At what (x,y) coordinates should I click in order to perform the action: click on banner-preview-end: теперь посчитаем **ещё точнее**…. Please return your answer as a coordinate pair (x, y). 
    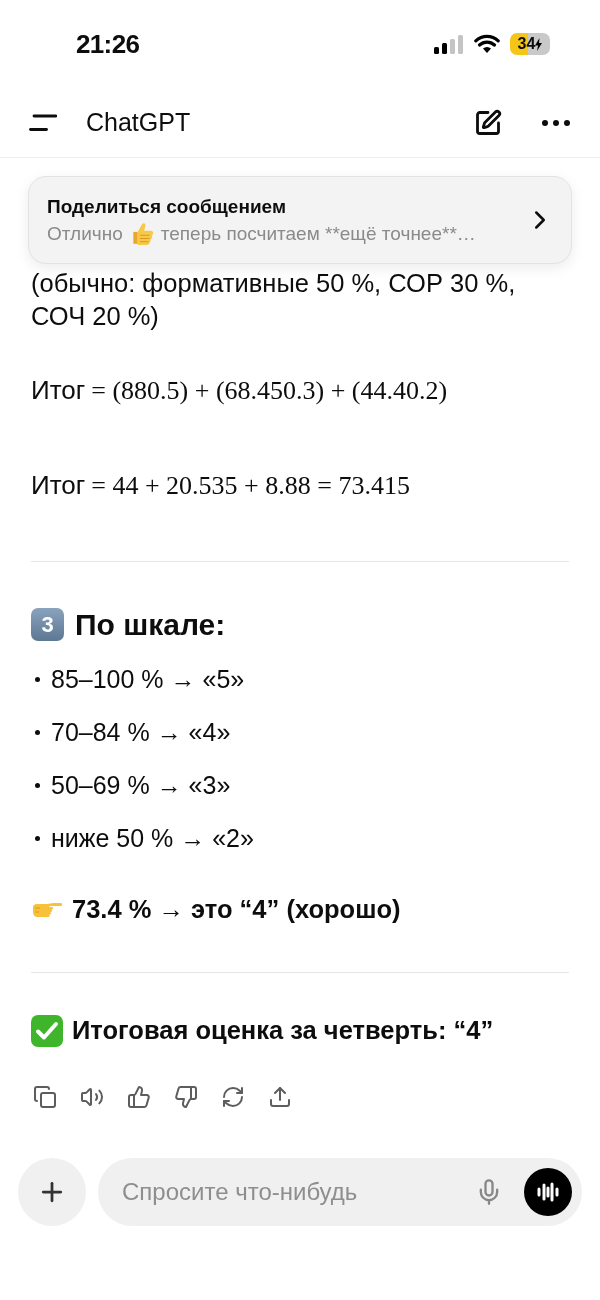
    Looking at the image, I should click on (318, 233).